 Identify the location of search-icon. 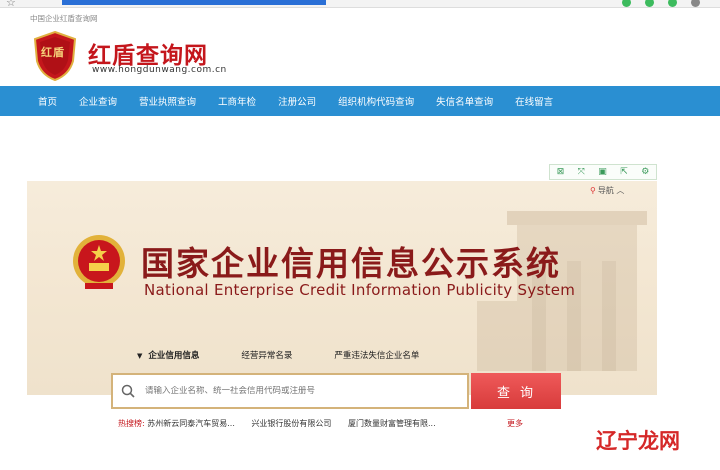
(128, 391).